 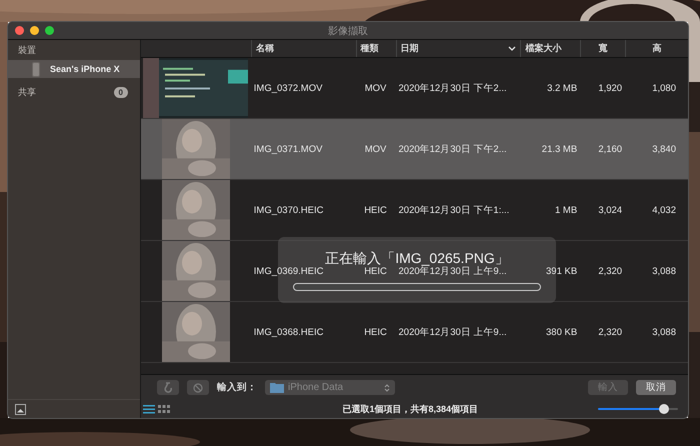 What do you see at coordinates (288, 88) in the screenshot?
I see `table-cell-text: IMG_0372.MOV` at bounding box center [288, 88].